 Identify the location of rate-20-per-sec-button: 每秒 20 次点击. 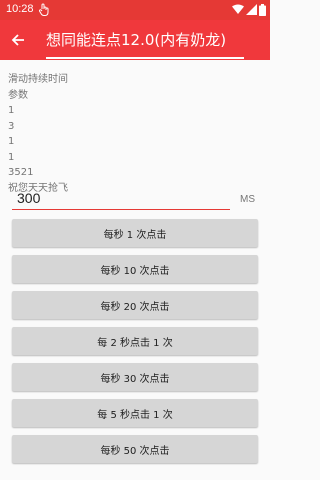
(135, 305).